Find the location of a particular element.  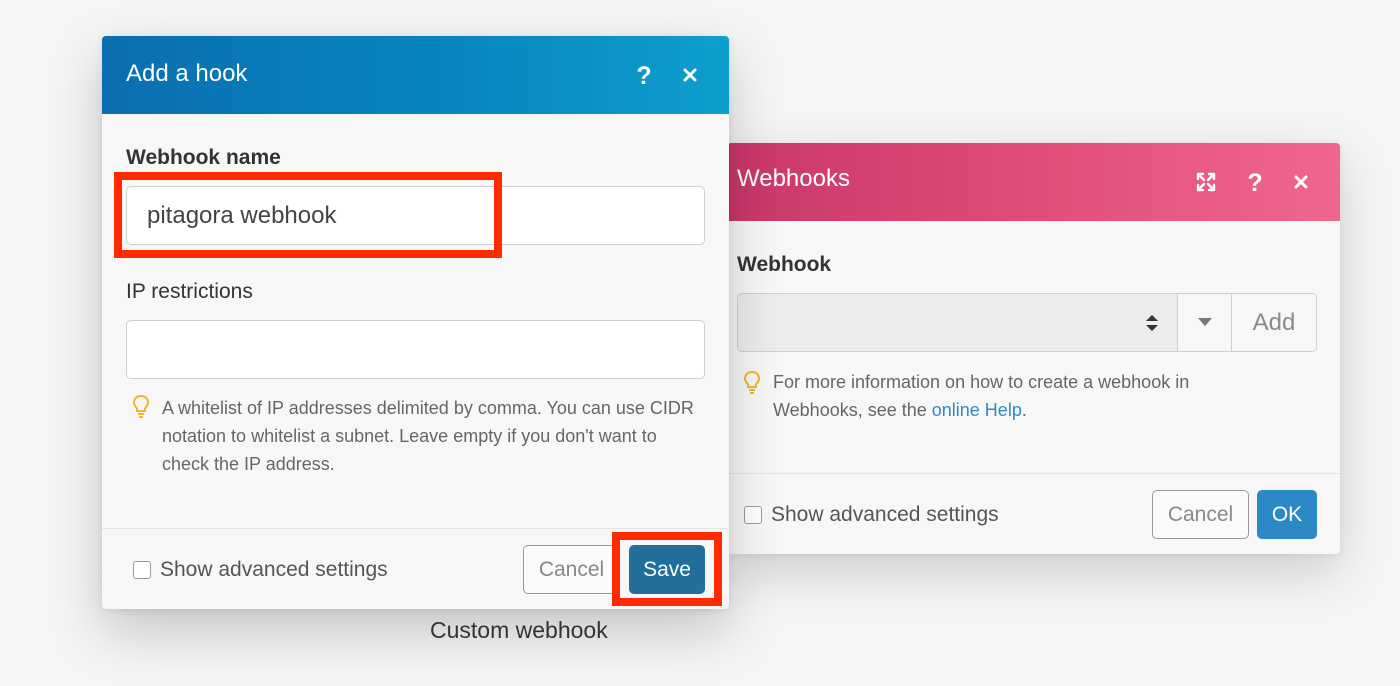

webhooks-dialog-header: Webhooks ? is located at coordinates (1033, 182).